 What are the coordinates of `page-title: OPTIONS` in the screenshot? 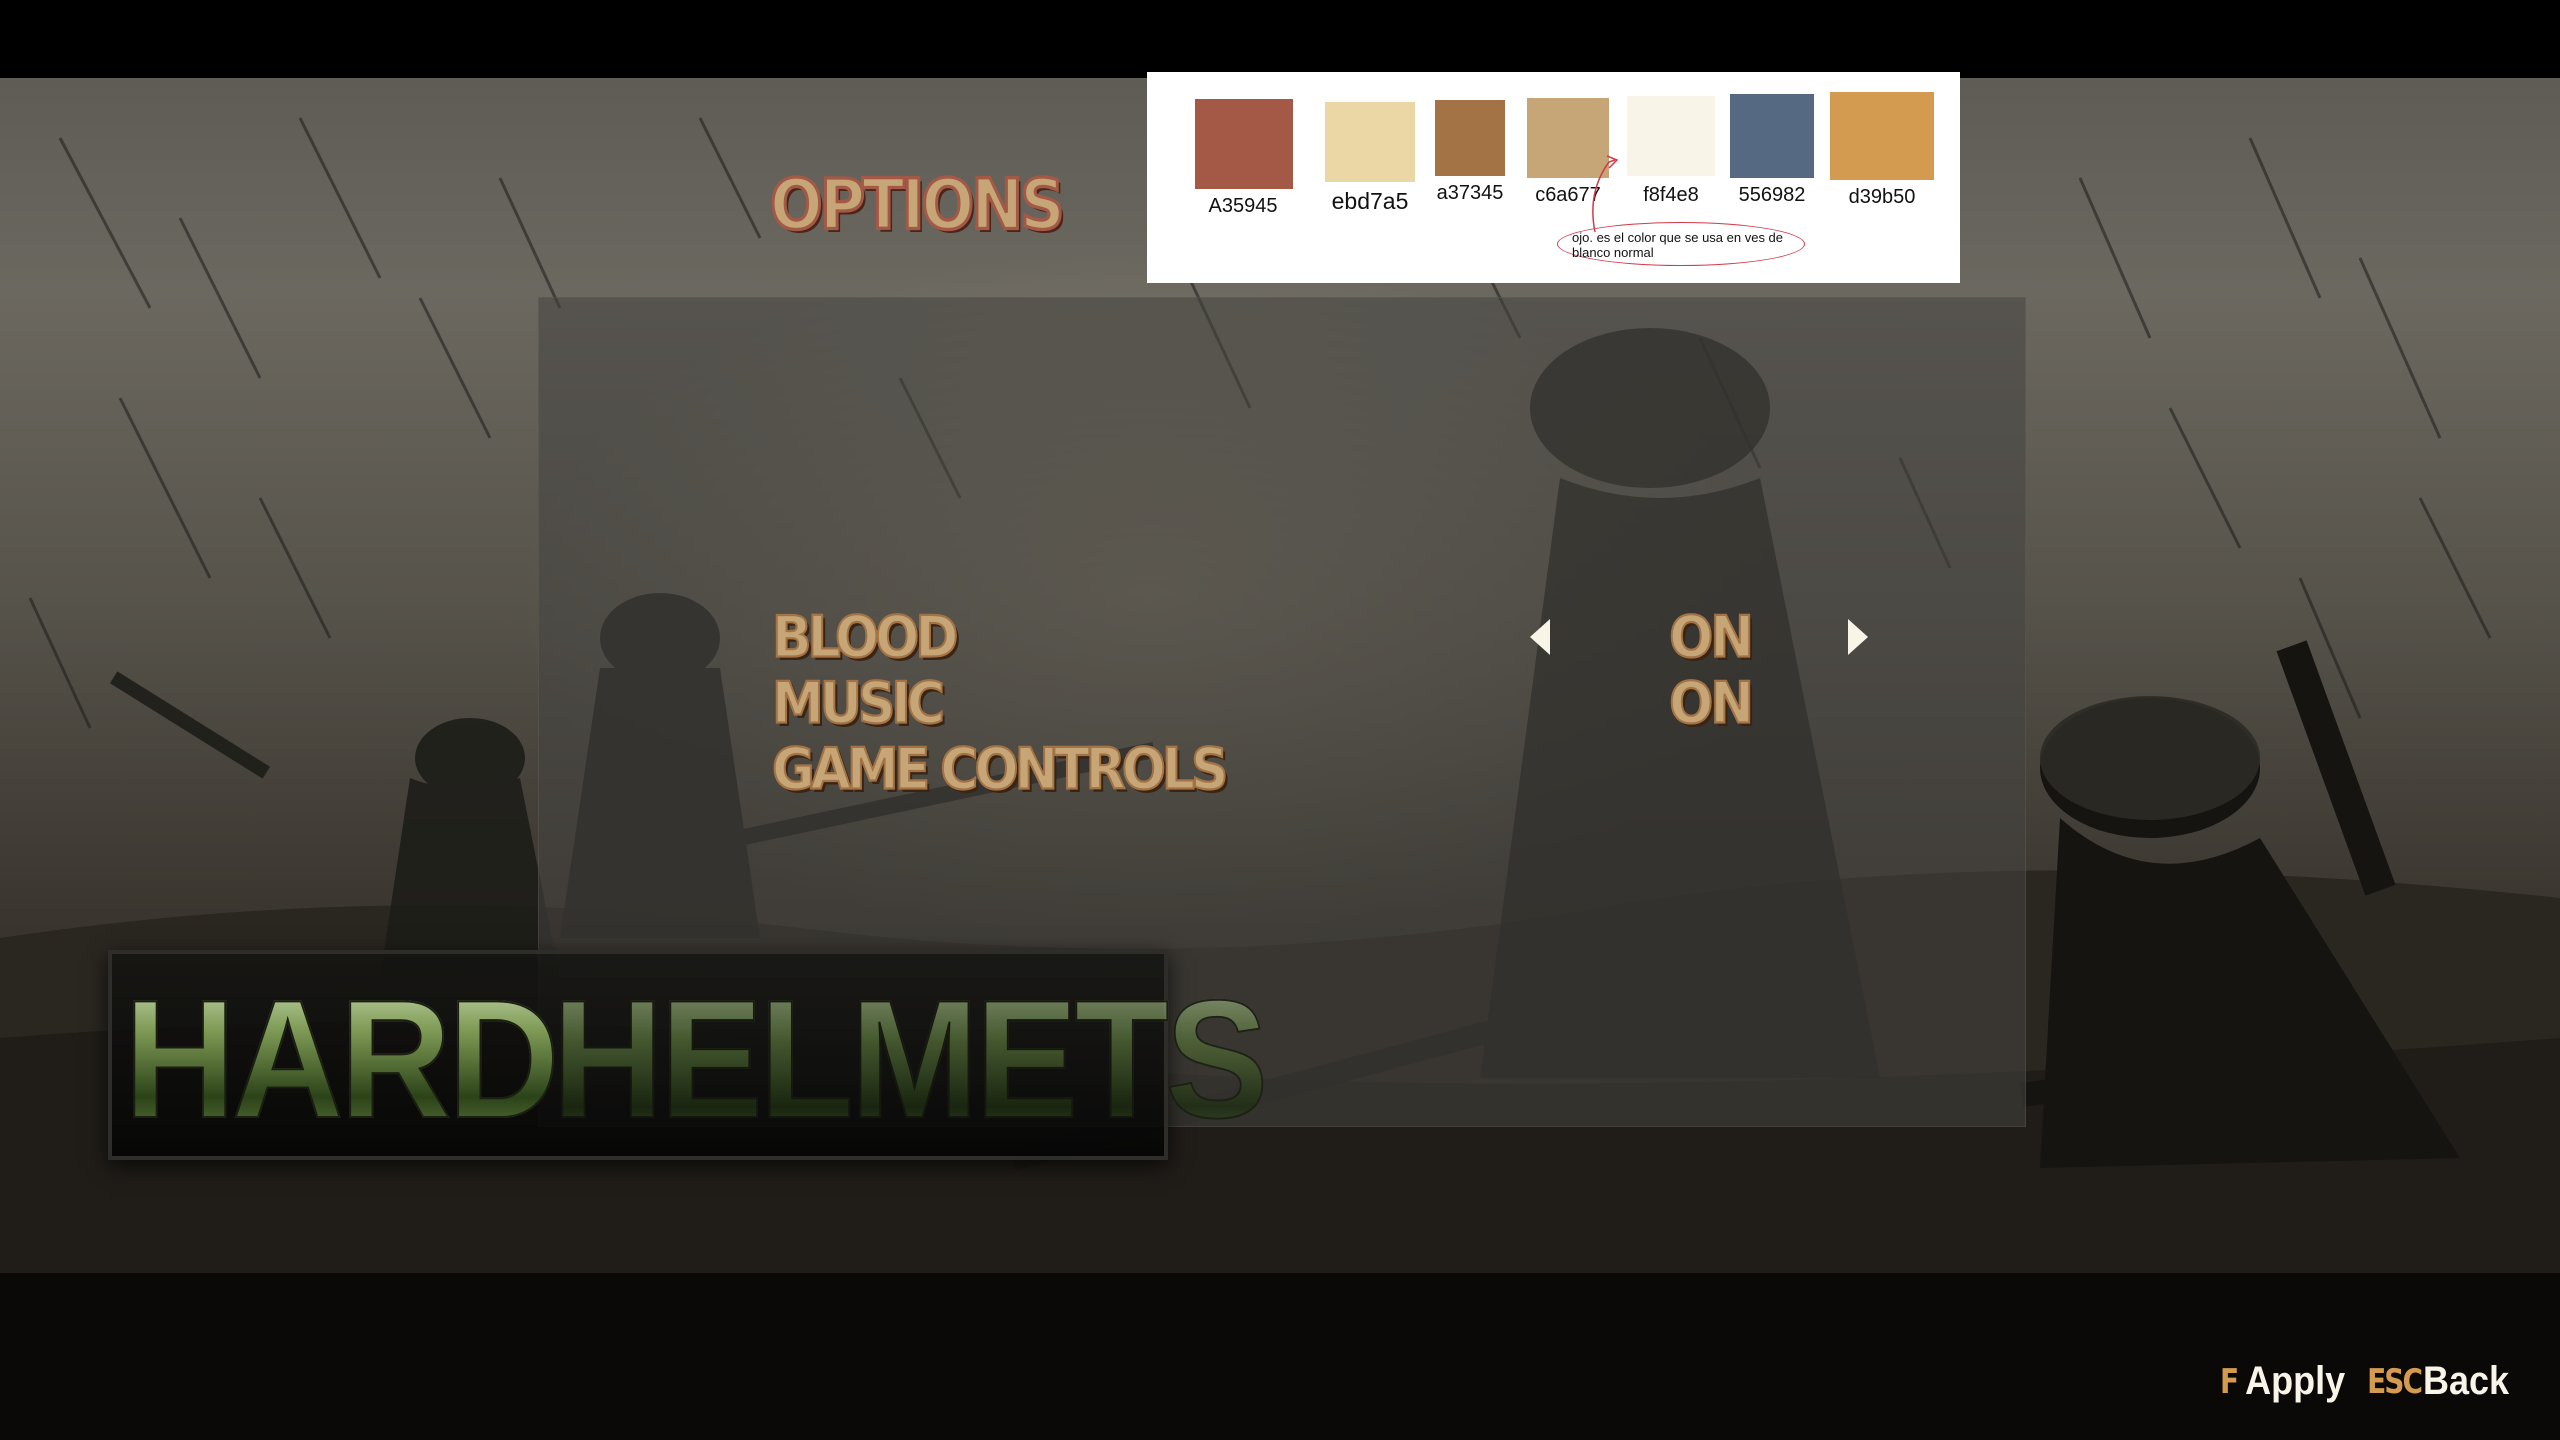 It's located at (918, 204).